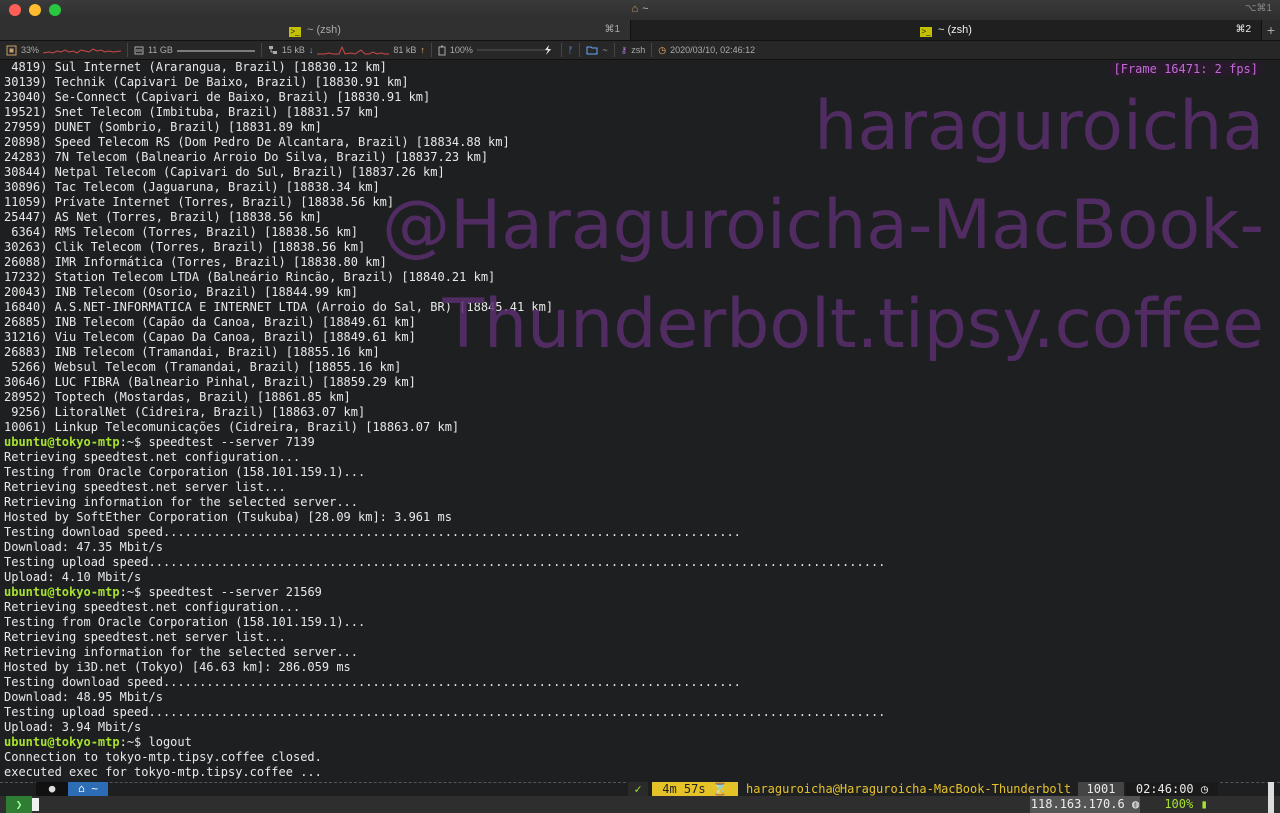 The height and width of the screenshot is (813, 1280). I want to click on command-duration: 4m 57s ⌛, so click(695, 789).